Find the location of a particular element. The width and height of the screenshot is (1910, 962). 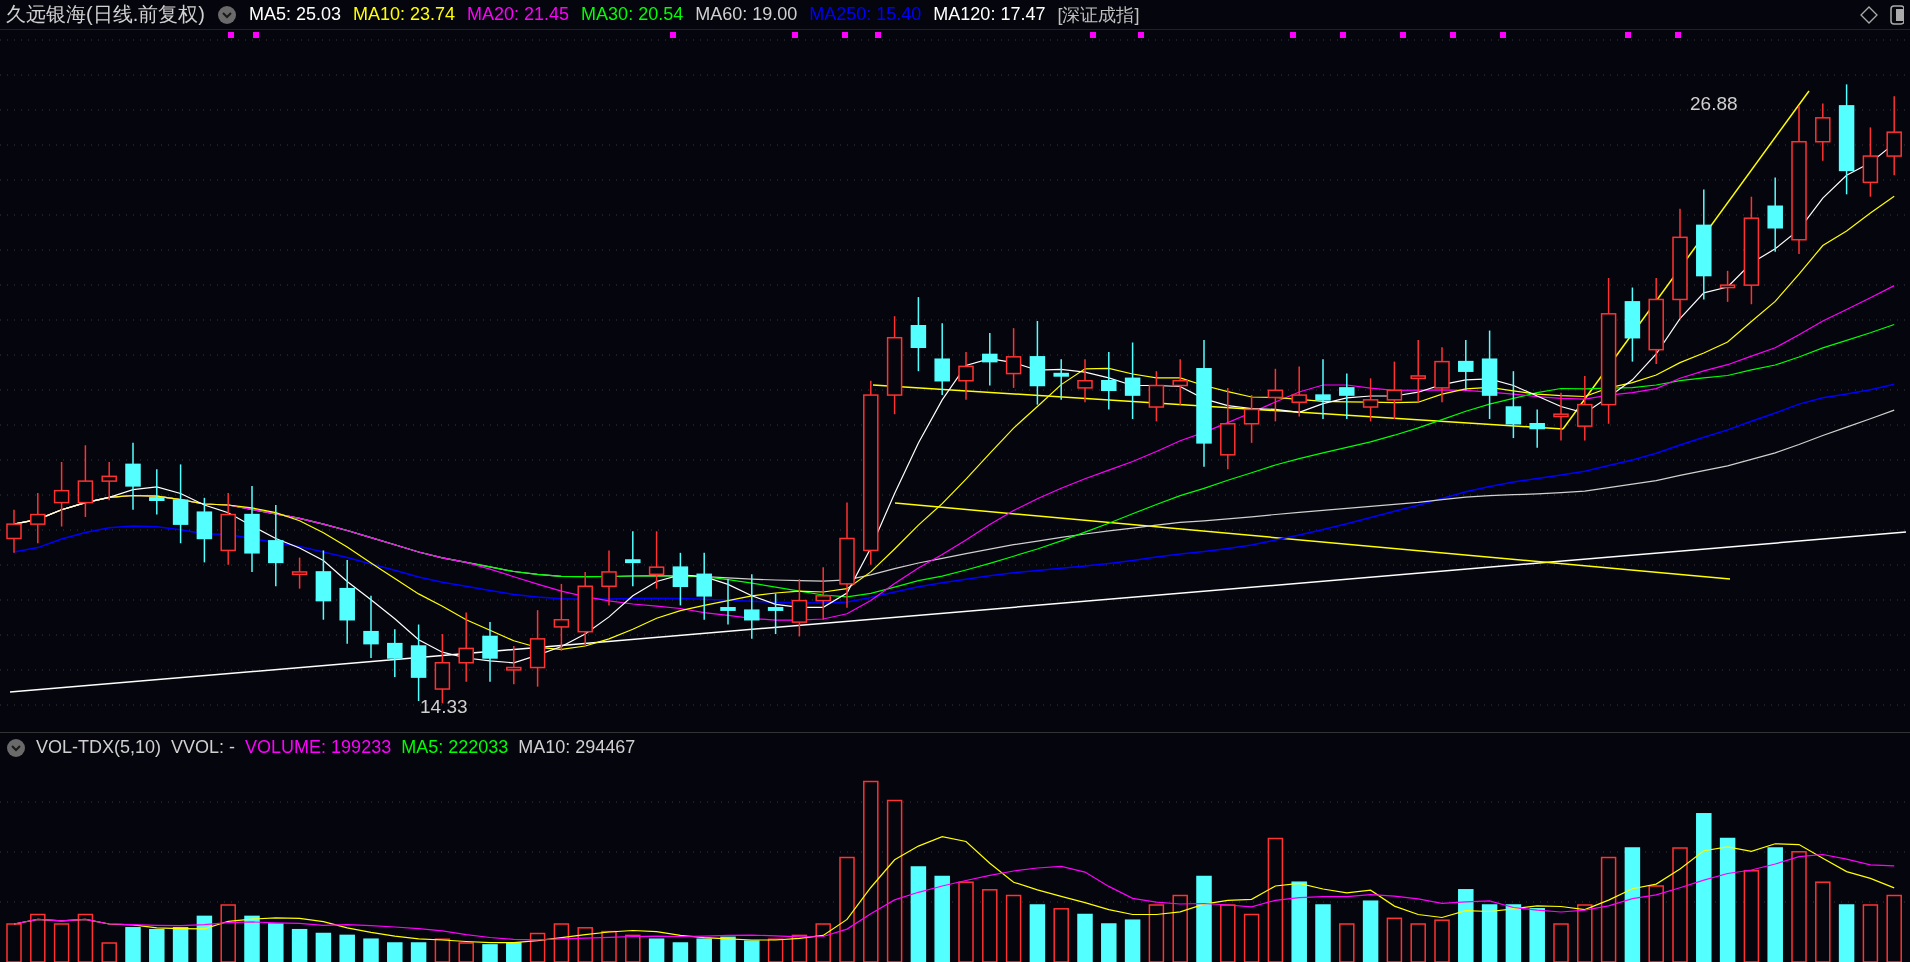

index-label: [深证成指] is located at coordinates (1098, 14).